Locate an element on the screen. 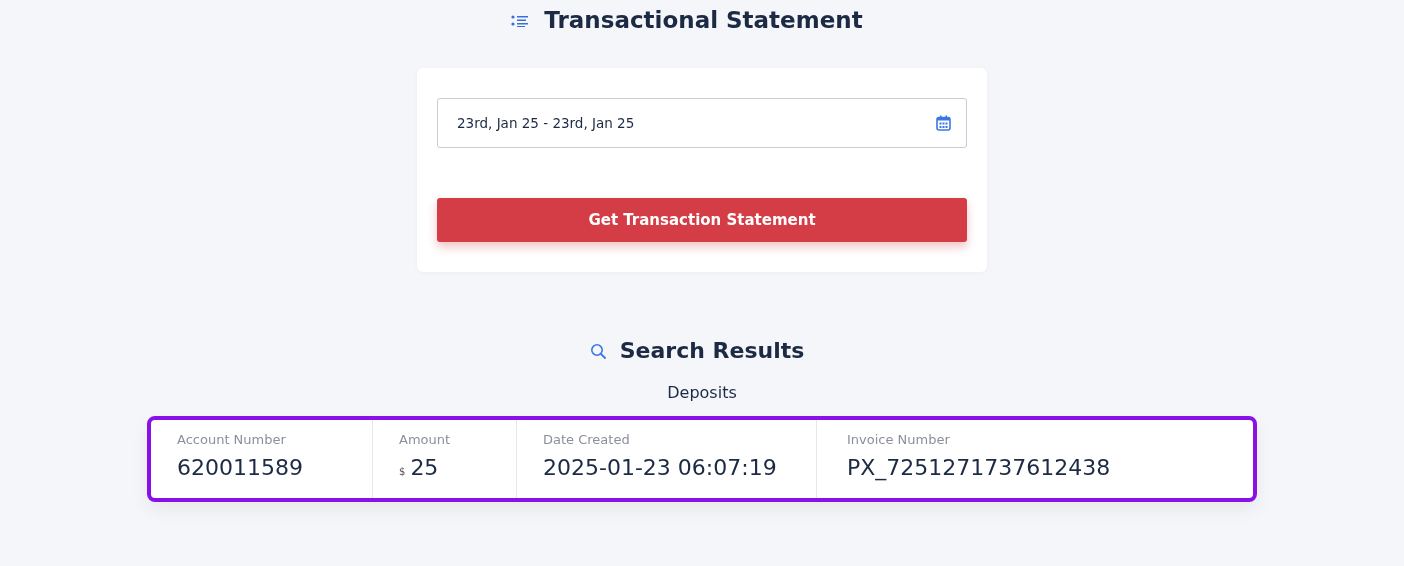 Image resolution: width=1404 pixels, height=566 pixels. results-title: Search Results is located at coordinates (712, 351).